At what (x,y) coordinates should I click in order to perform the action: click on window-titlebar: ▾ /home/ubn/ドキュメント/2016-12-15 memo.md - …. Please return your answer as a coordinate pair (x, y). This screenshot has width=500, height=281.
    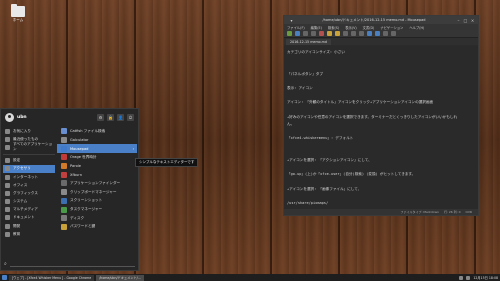
    Looking at the image, I should click on (381, 20).